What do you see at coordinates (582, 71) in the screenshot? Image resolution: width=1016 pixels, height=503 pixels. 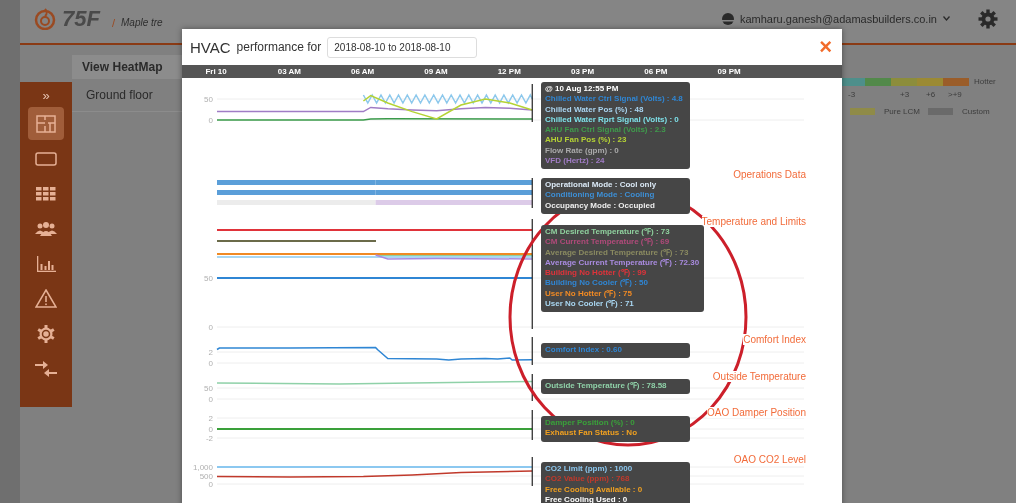 I see `time-axis-label: 03 PM` at bounding box center [582, 71].